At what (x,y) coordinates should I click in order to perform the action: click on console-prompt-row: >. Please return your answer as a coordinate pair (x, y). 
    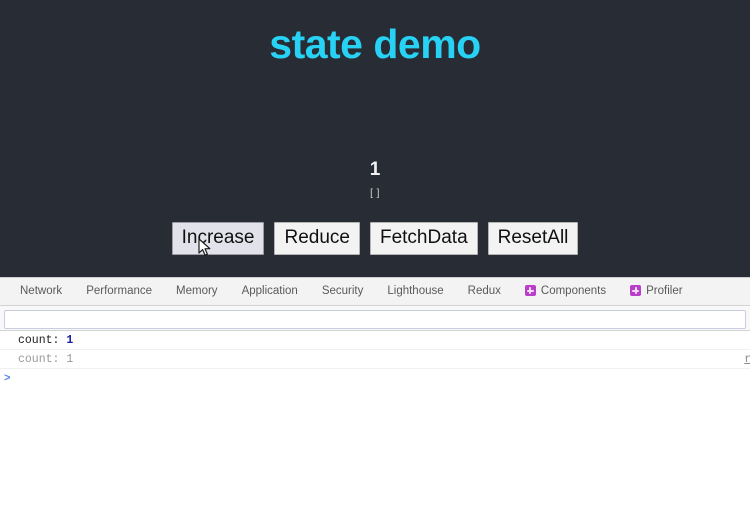
    Looking at the image, I should click on (375, 378).